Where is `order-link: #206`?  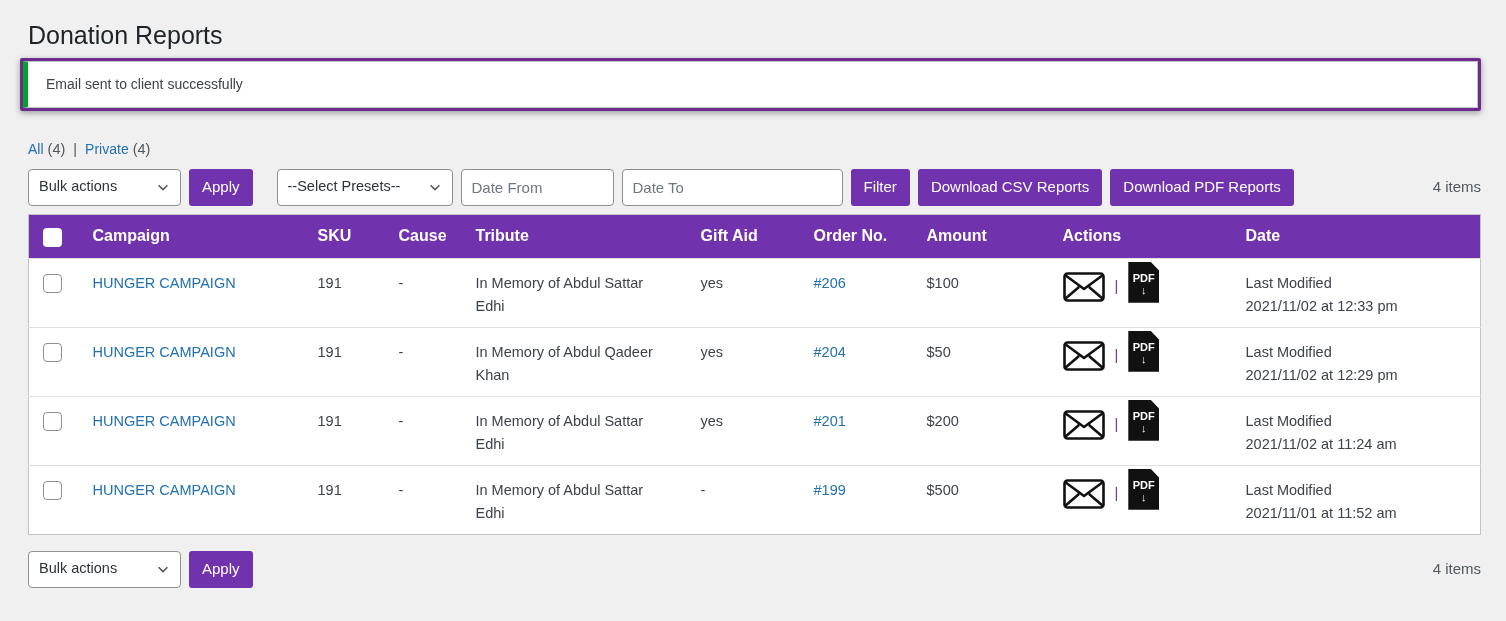
order-link: #206 is located at coordinates (829, 282).